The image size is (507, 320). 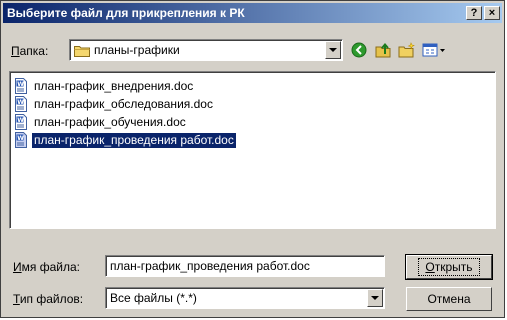 I want to click on new-folder-button, so click(x=407, y=50).